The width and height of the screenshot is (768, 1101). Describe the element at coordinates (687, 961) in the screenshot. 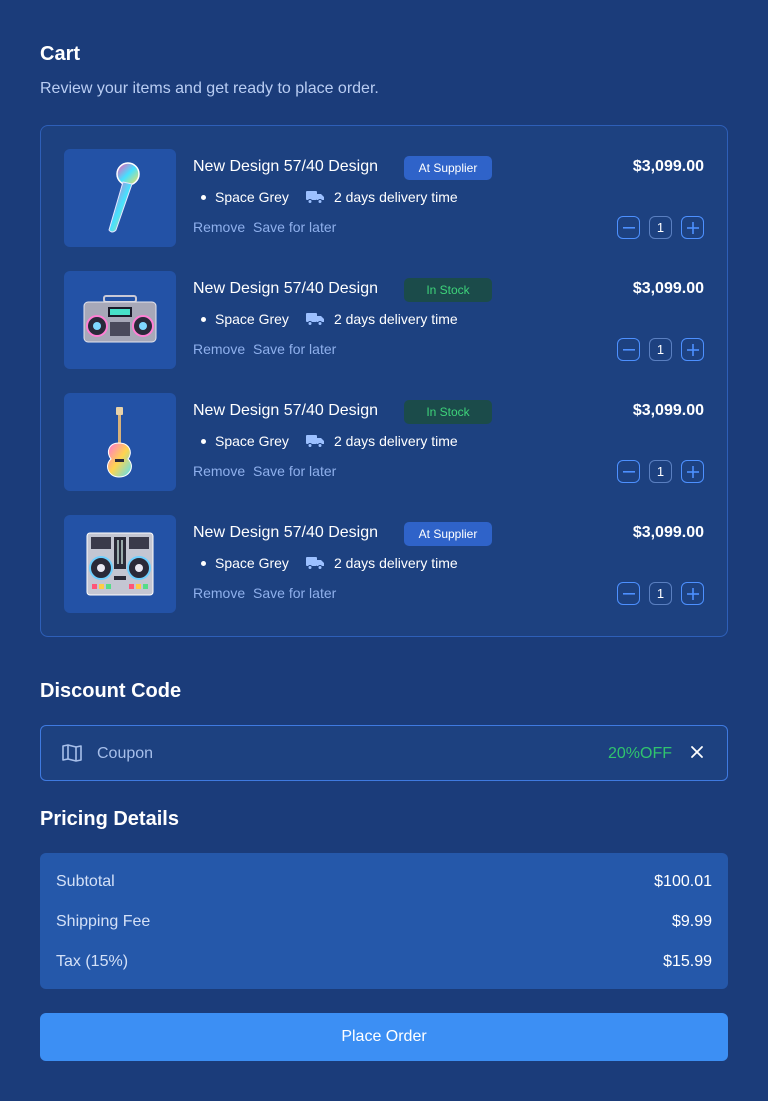

I see `pricing-value: $15.99` at that location.